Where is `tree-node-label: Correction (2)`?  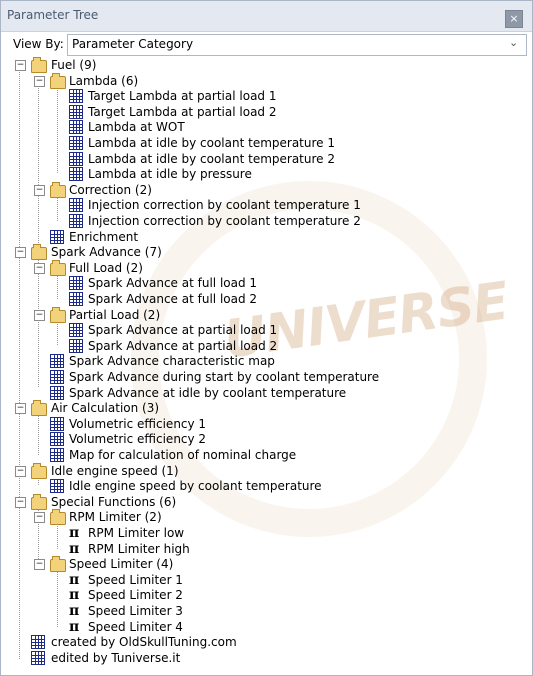
tree-node-label: Correction (2) is located at coordinates (110, 189).